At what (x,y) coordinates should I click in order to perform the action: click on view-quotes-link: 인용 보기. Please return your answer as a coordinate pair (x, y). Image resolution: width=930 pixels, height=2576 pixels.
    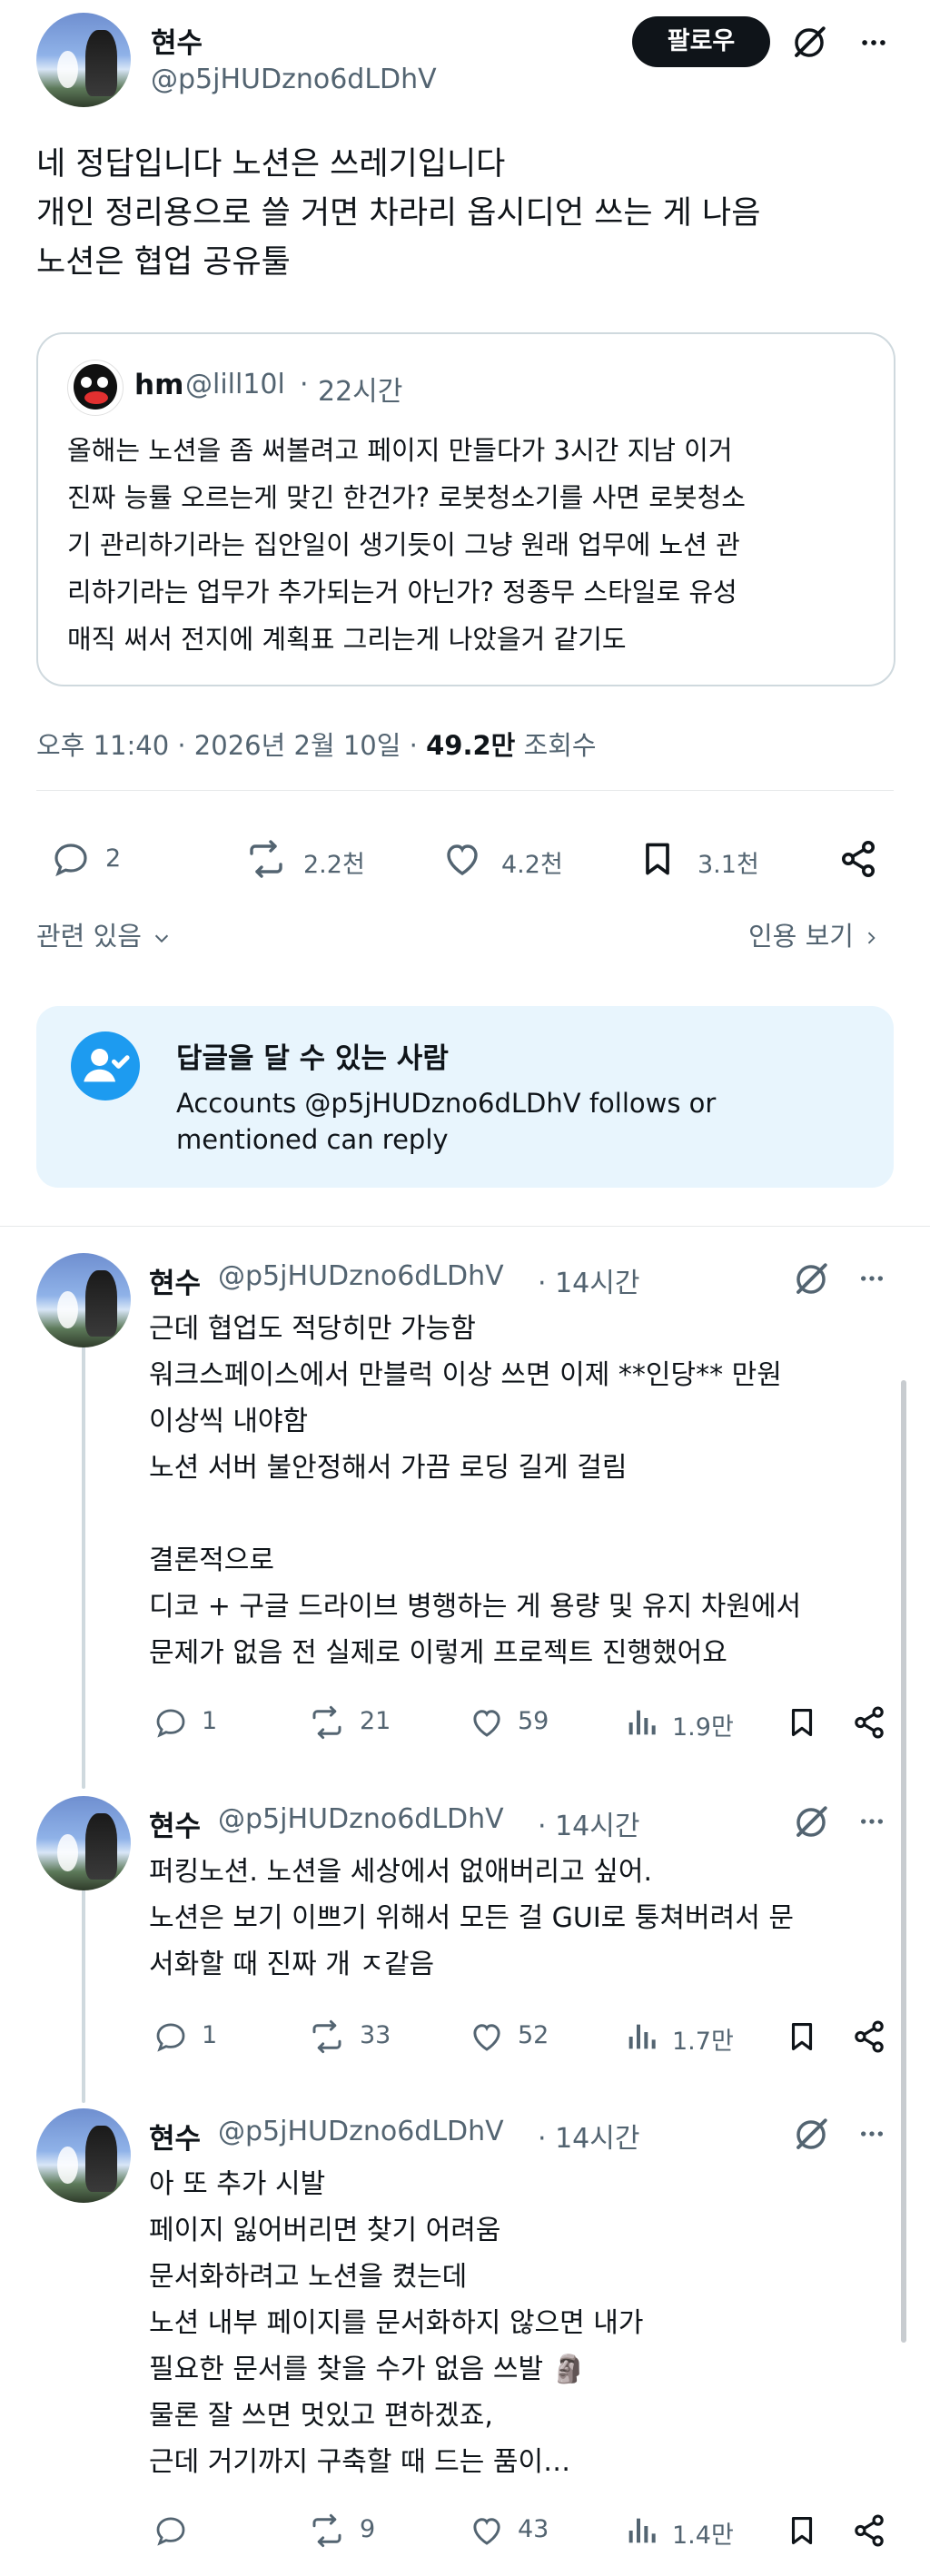
    Looking at the image, I should click on (814, 934).